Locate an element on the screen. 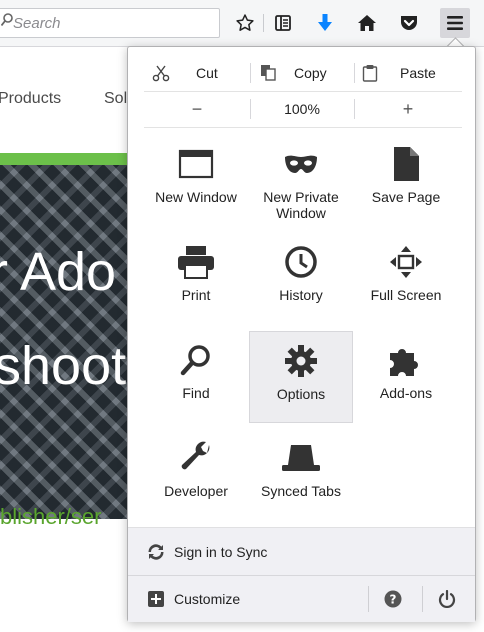 This screenshot has width=484, height=632. quit-button is located at coordinates (447, 599).